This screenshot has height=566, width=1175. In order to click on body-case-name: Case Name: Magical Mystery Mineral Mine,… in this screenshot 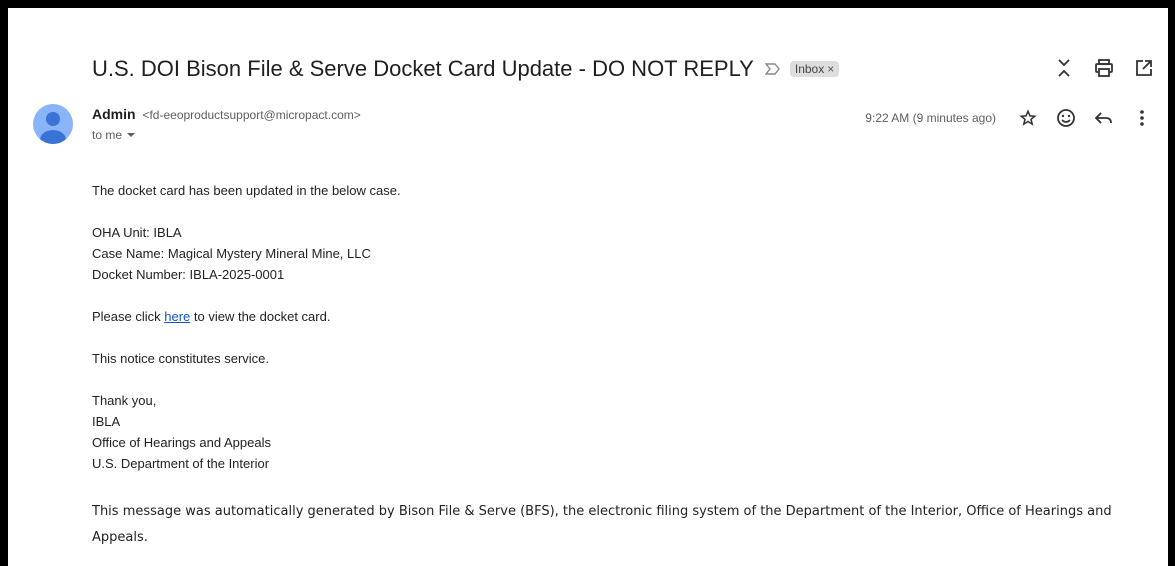, I will do `click(231, 253)`.